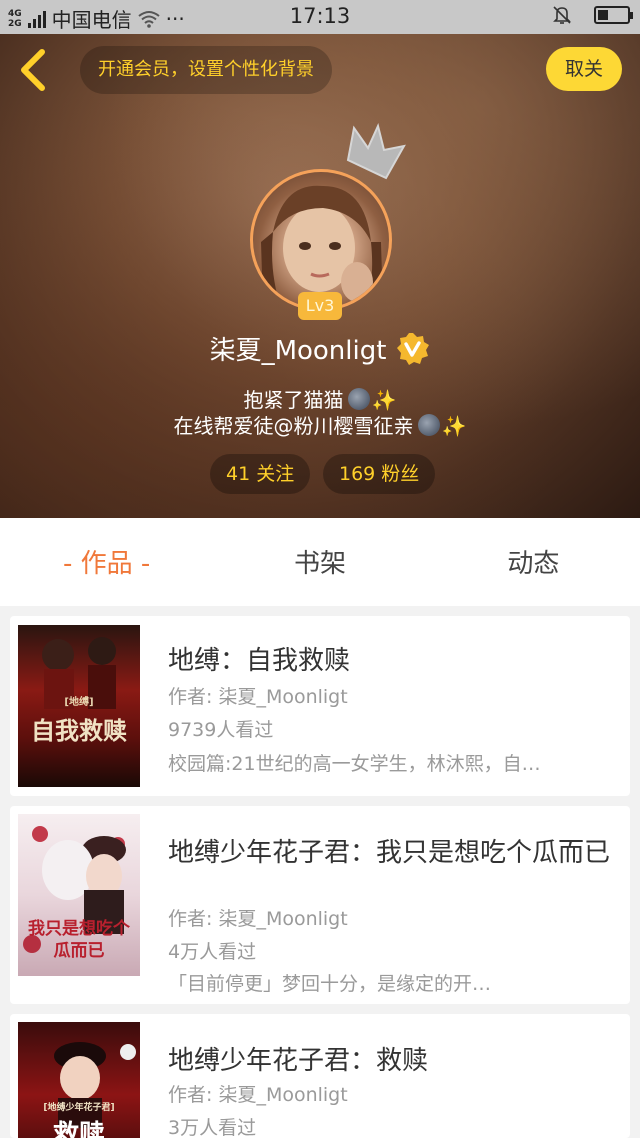 This screenshot has width=640, height=1138. I want to click on book-cover: [地缚] 自我救赎, so click(79, 706).